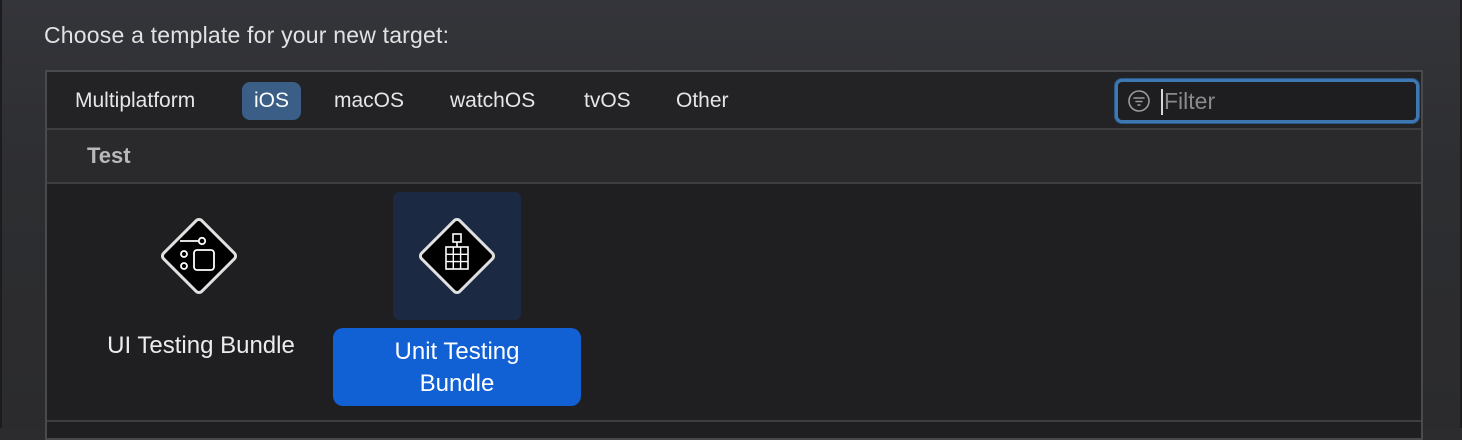 The height and width of the screenshot is (440, 1462). I want to click on tab-watchos: watchOS, so click(492, 101).